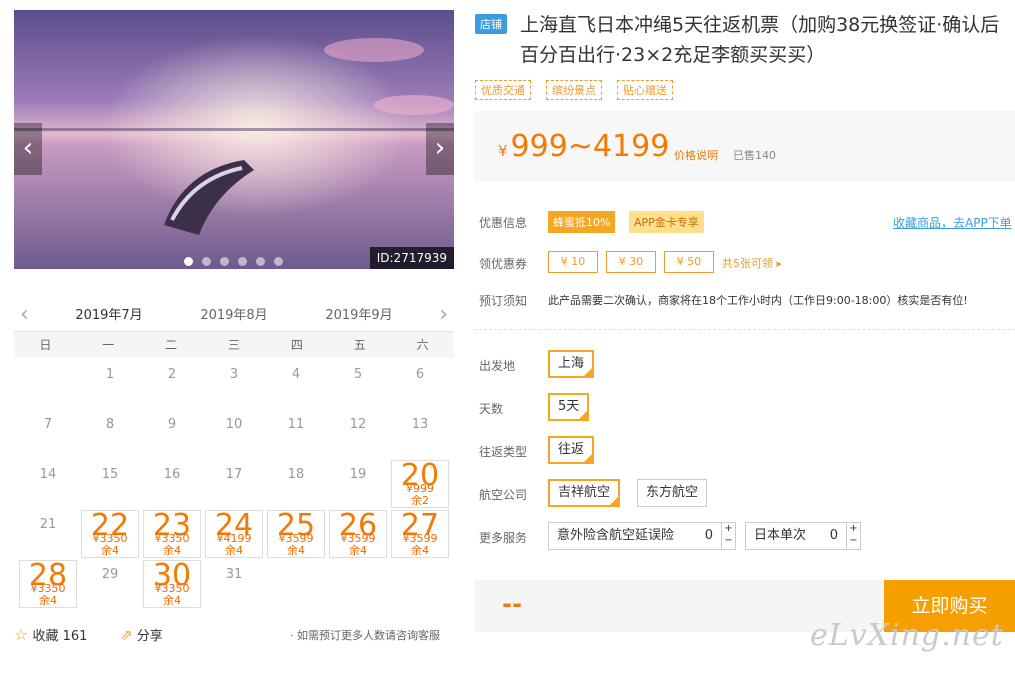 This screenshot has height=674, width=1015. I want to click on gallery-prev-button: ‹, so click(28, 149).